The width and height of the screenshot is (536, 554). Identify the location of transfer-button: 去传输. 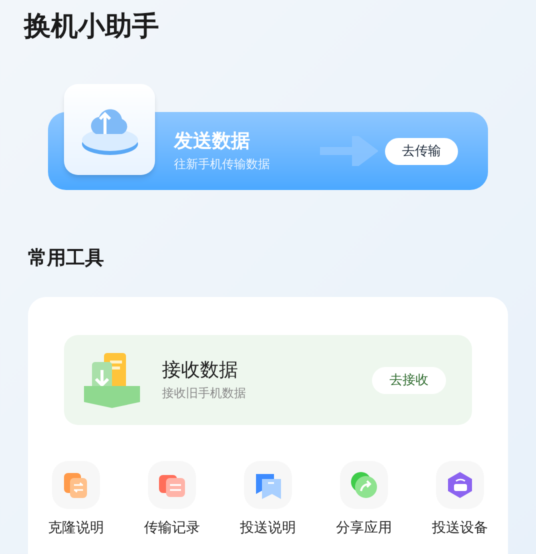
(421, 151).